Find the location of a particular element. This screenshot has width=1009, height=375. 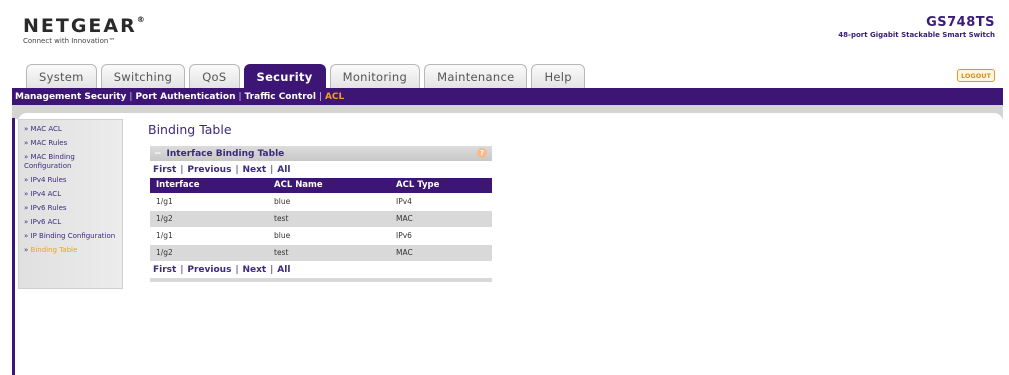

logo-mark: ® is located at coordinates (140, 19).